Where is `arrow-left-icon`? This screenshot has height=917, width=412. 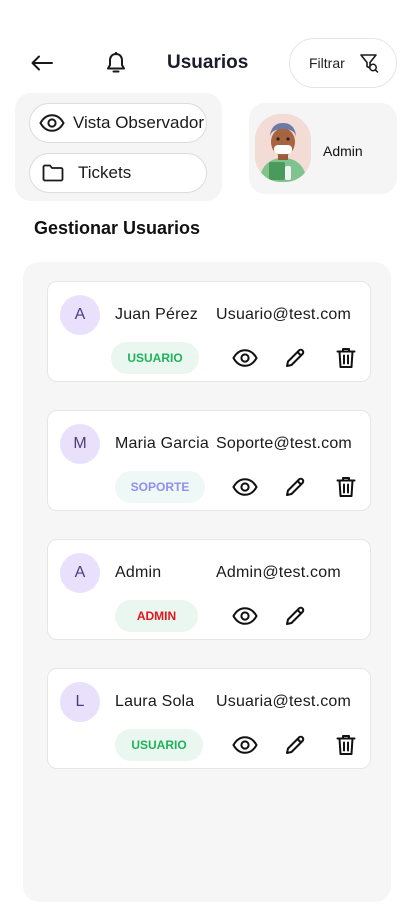
arrow-left-icon is located at coordinates (42, 63).